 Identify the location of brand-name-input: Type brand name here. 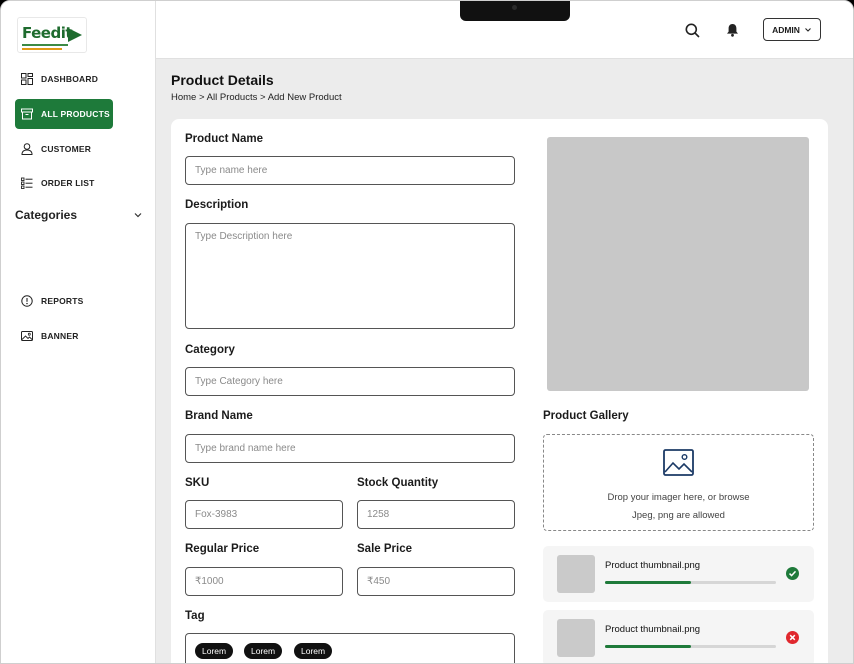
(350, 448).